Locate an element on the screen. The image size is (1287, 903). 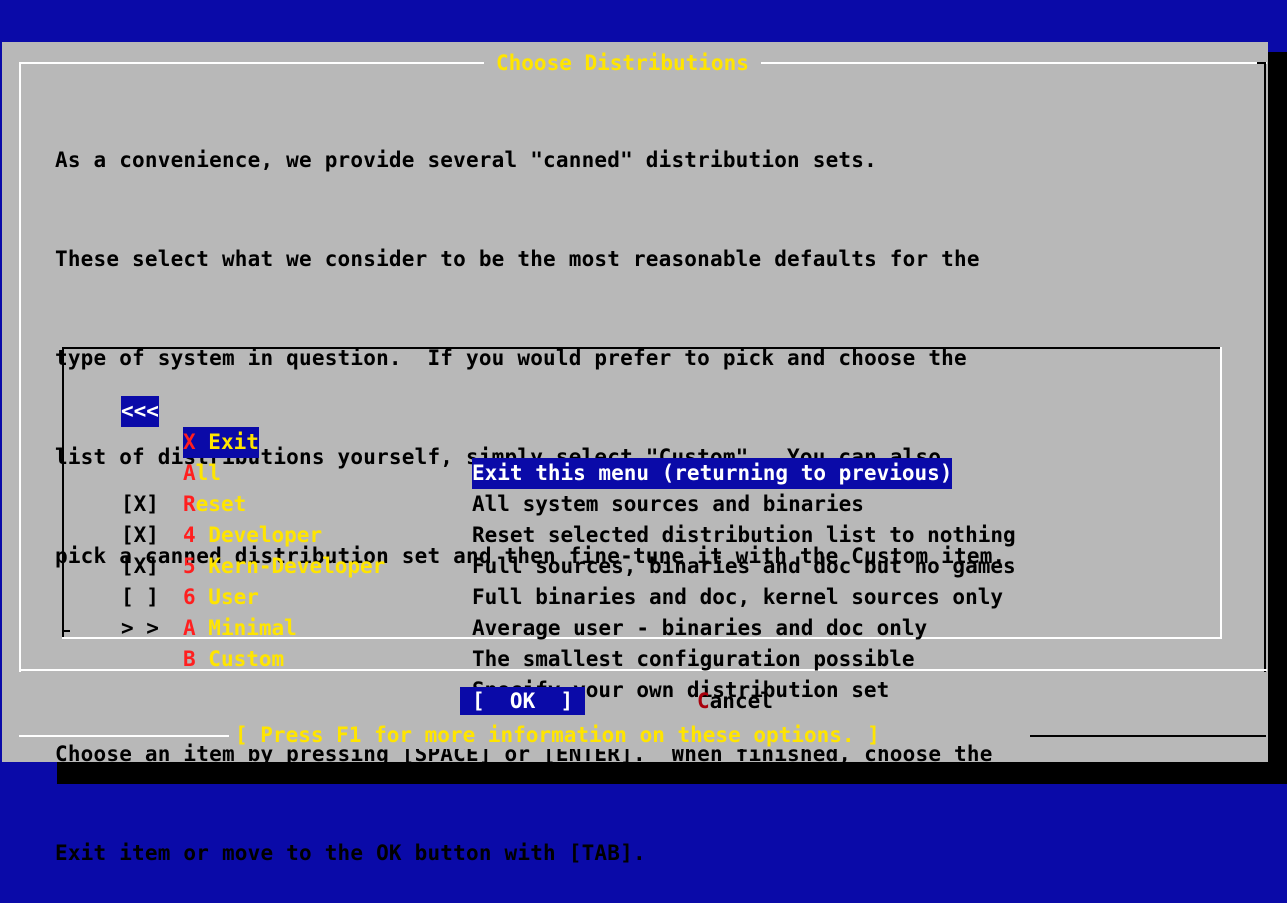
menu-item-all: All All system sources and binaries is located at coordinates (643, 456).